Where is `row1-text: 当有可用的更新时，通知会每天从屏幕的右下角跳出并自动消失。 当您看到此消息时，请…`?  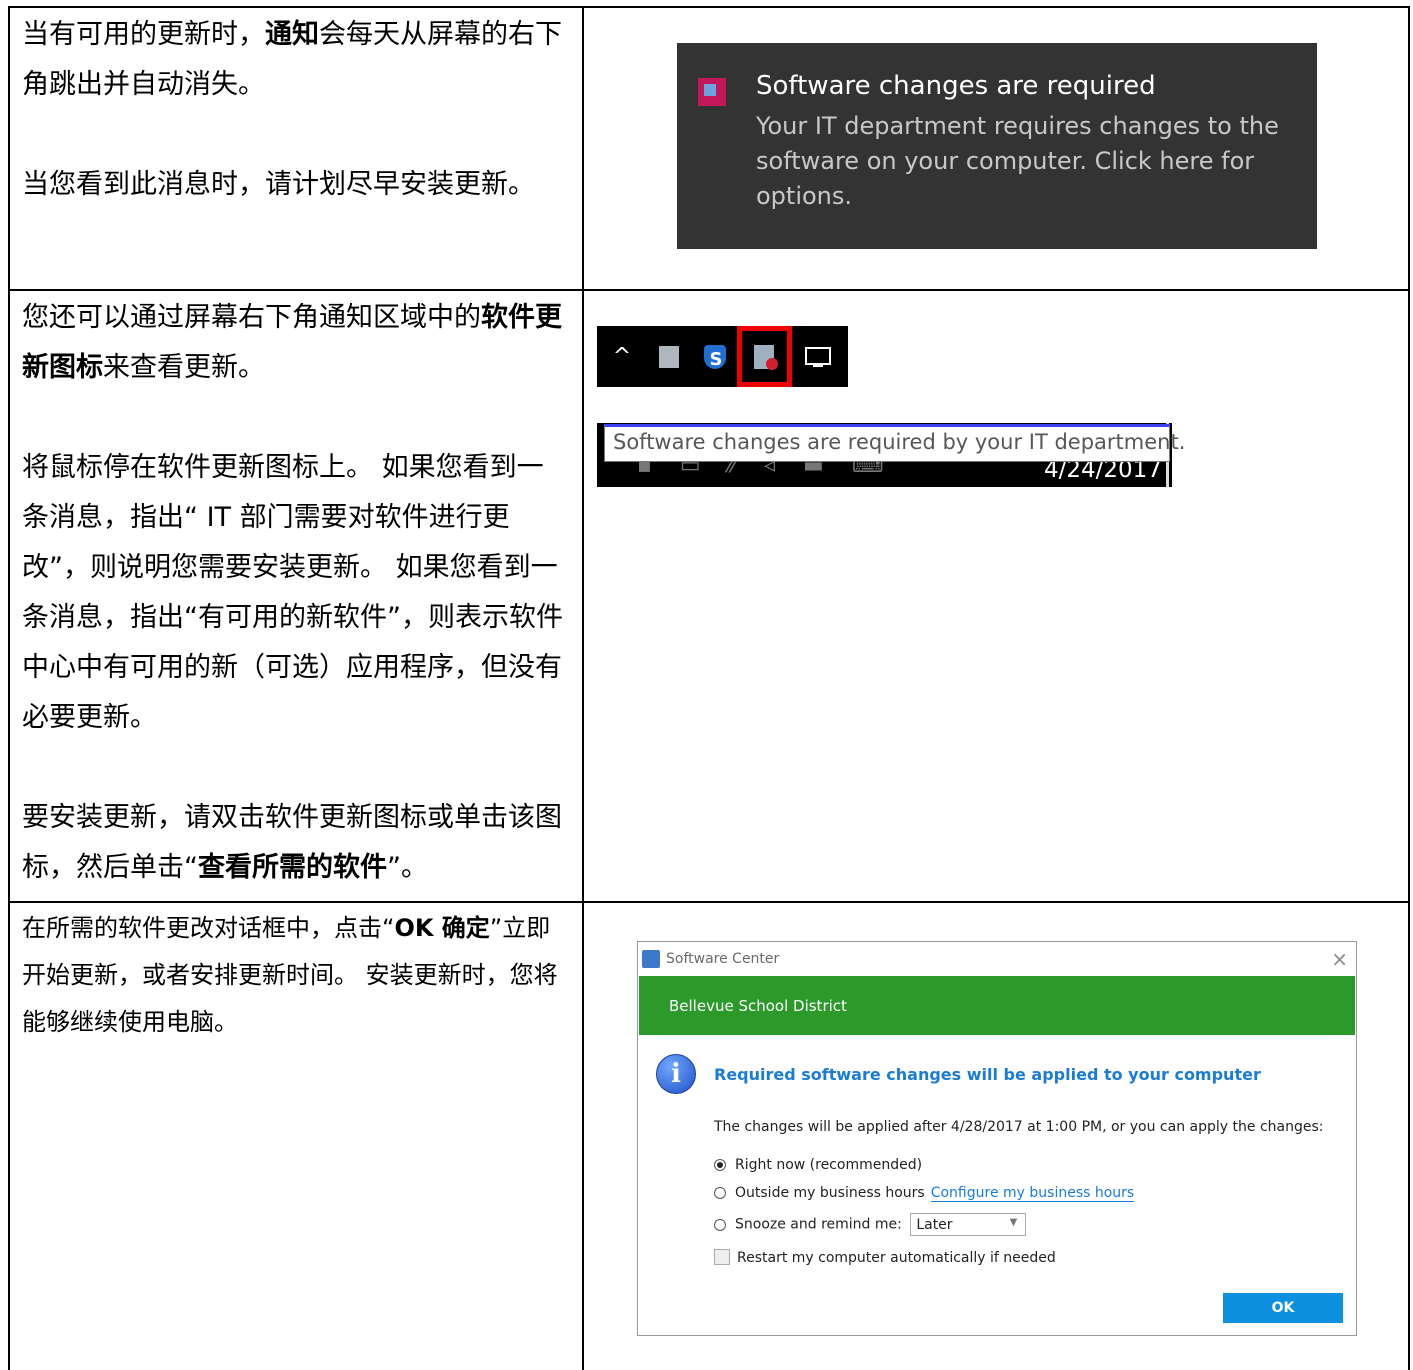
row1-text: 当有可用的更新时，通知会每天从屏幕的右下角跳出并自动消失。 当您看到此消息时，请… is located at coordinates (294, 110).